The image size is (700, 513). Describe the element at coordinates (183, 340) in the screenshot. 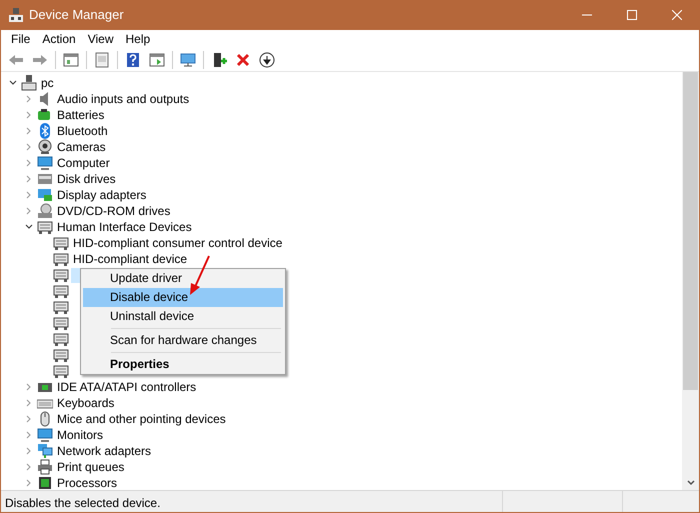

I see `menu-item: Scan for hardware changes` at that location.